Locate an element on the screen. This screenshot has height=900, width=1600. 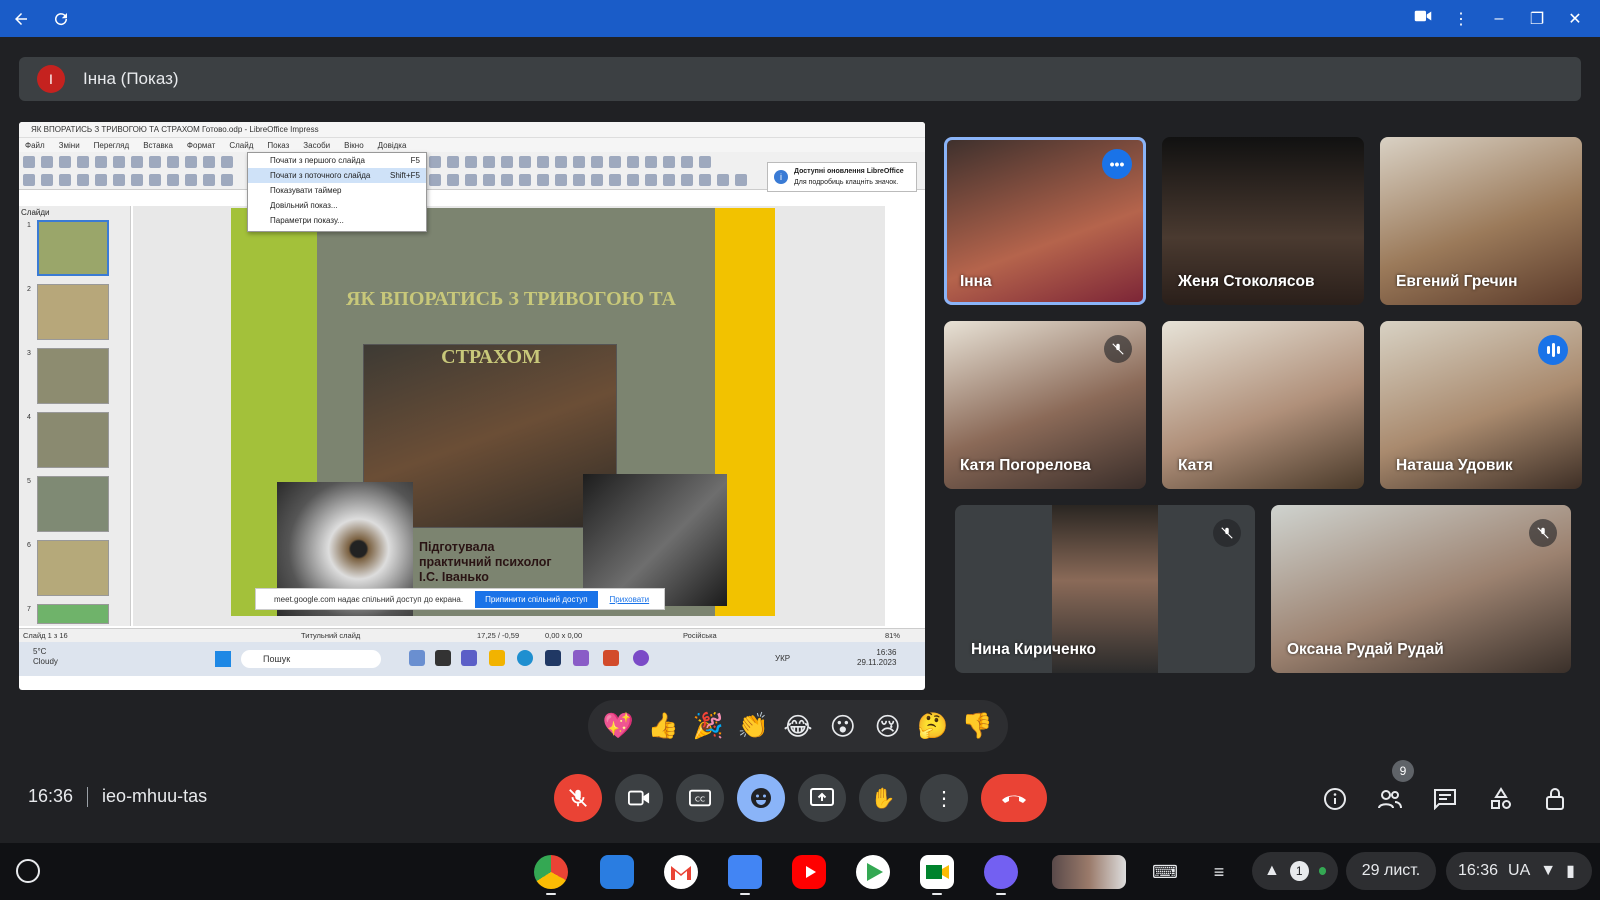
chat-button is located at coordinates (1445, 799).